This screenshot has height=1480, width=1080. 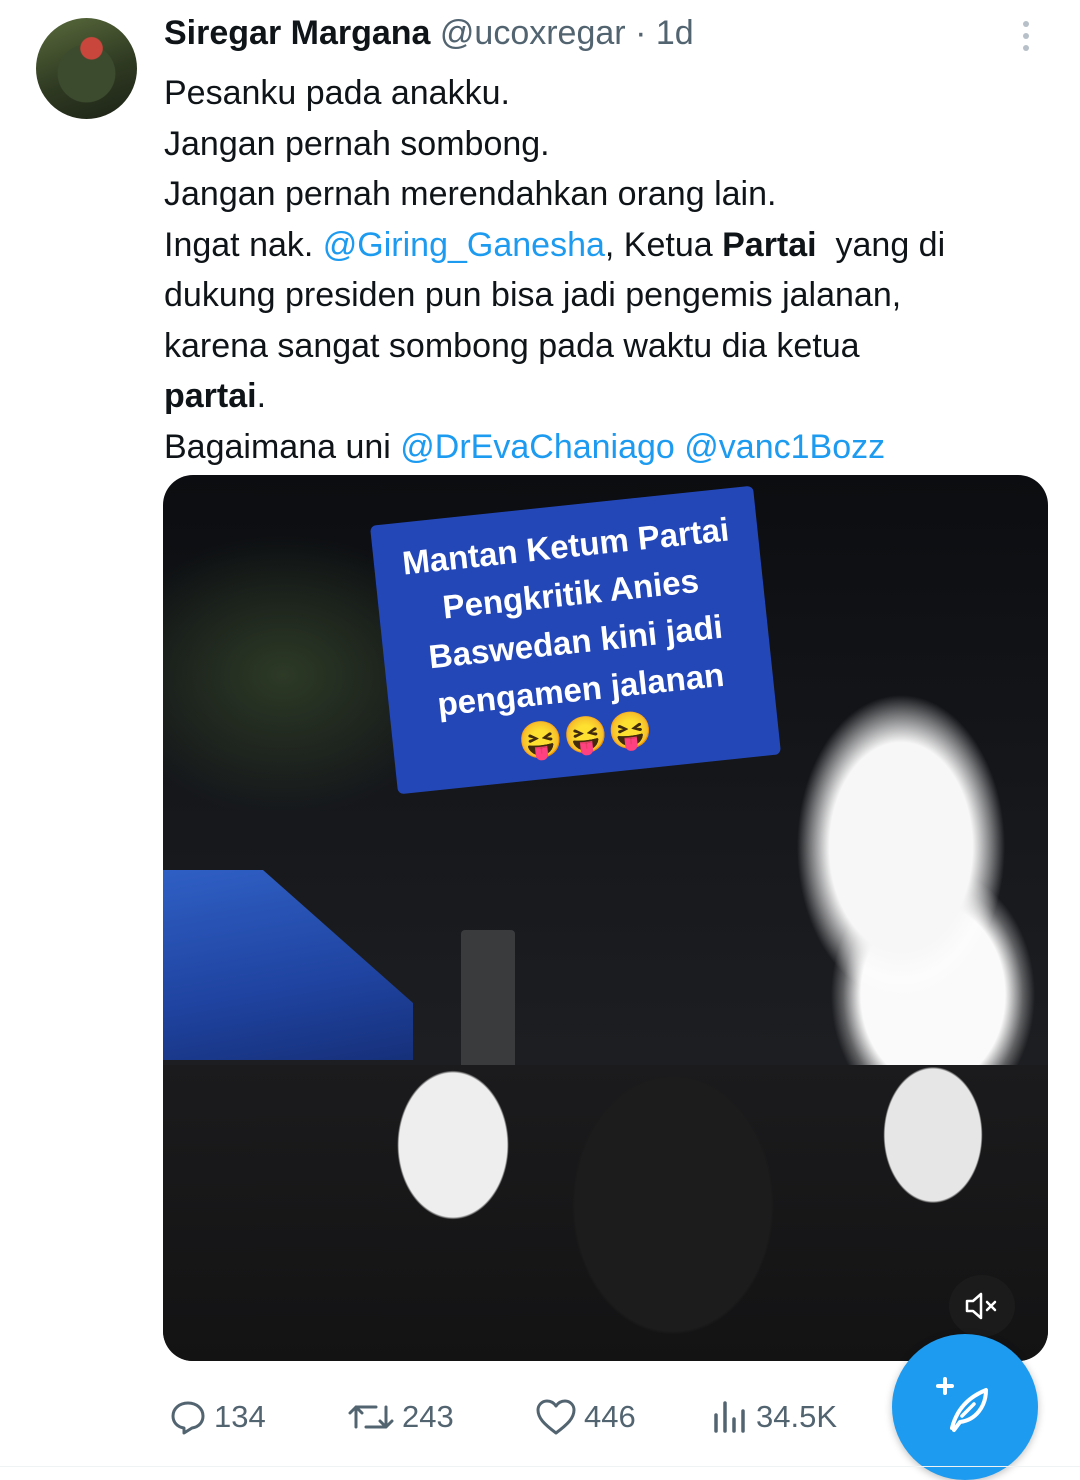 I want to click on divider, so click(x=540, y=1466).